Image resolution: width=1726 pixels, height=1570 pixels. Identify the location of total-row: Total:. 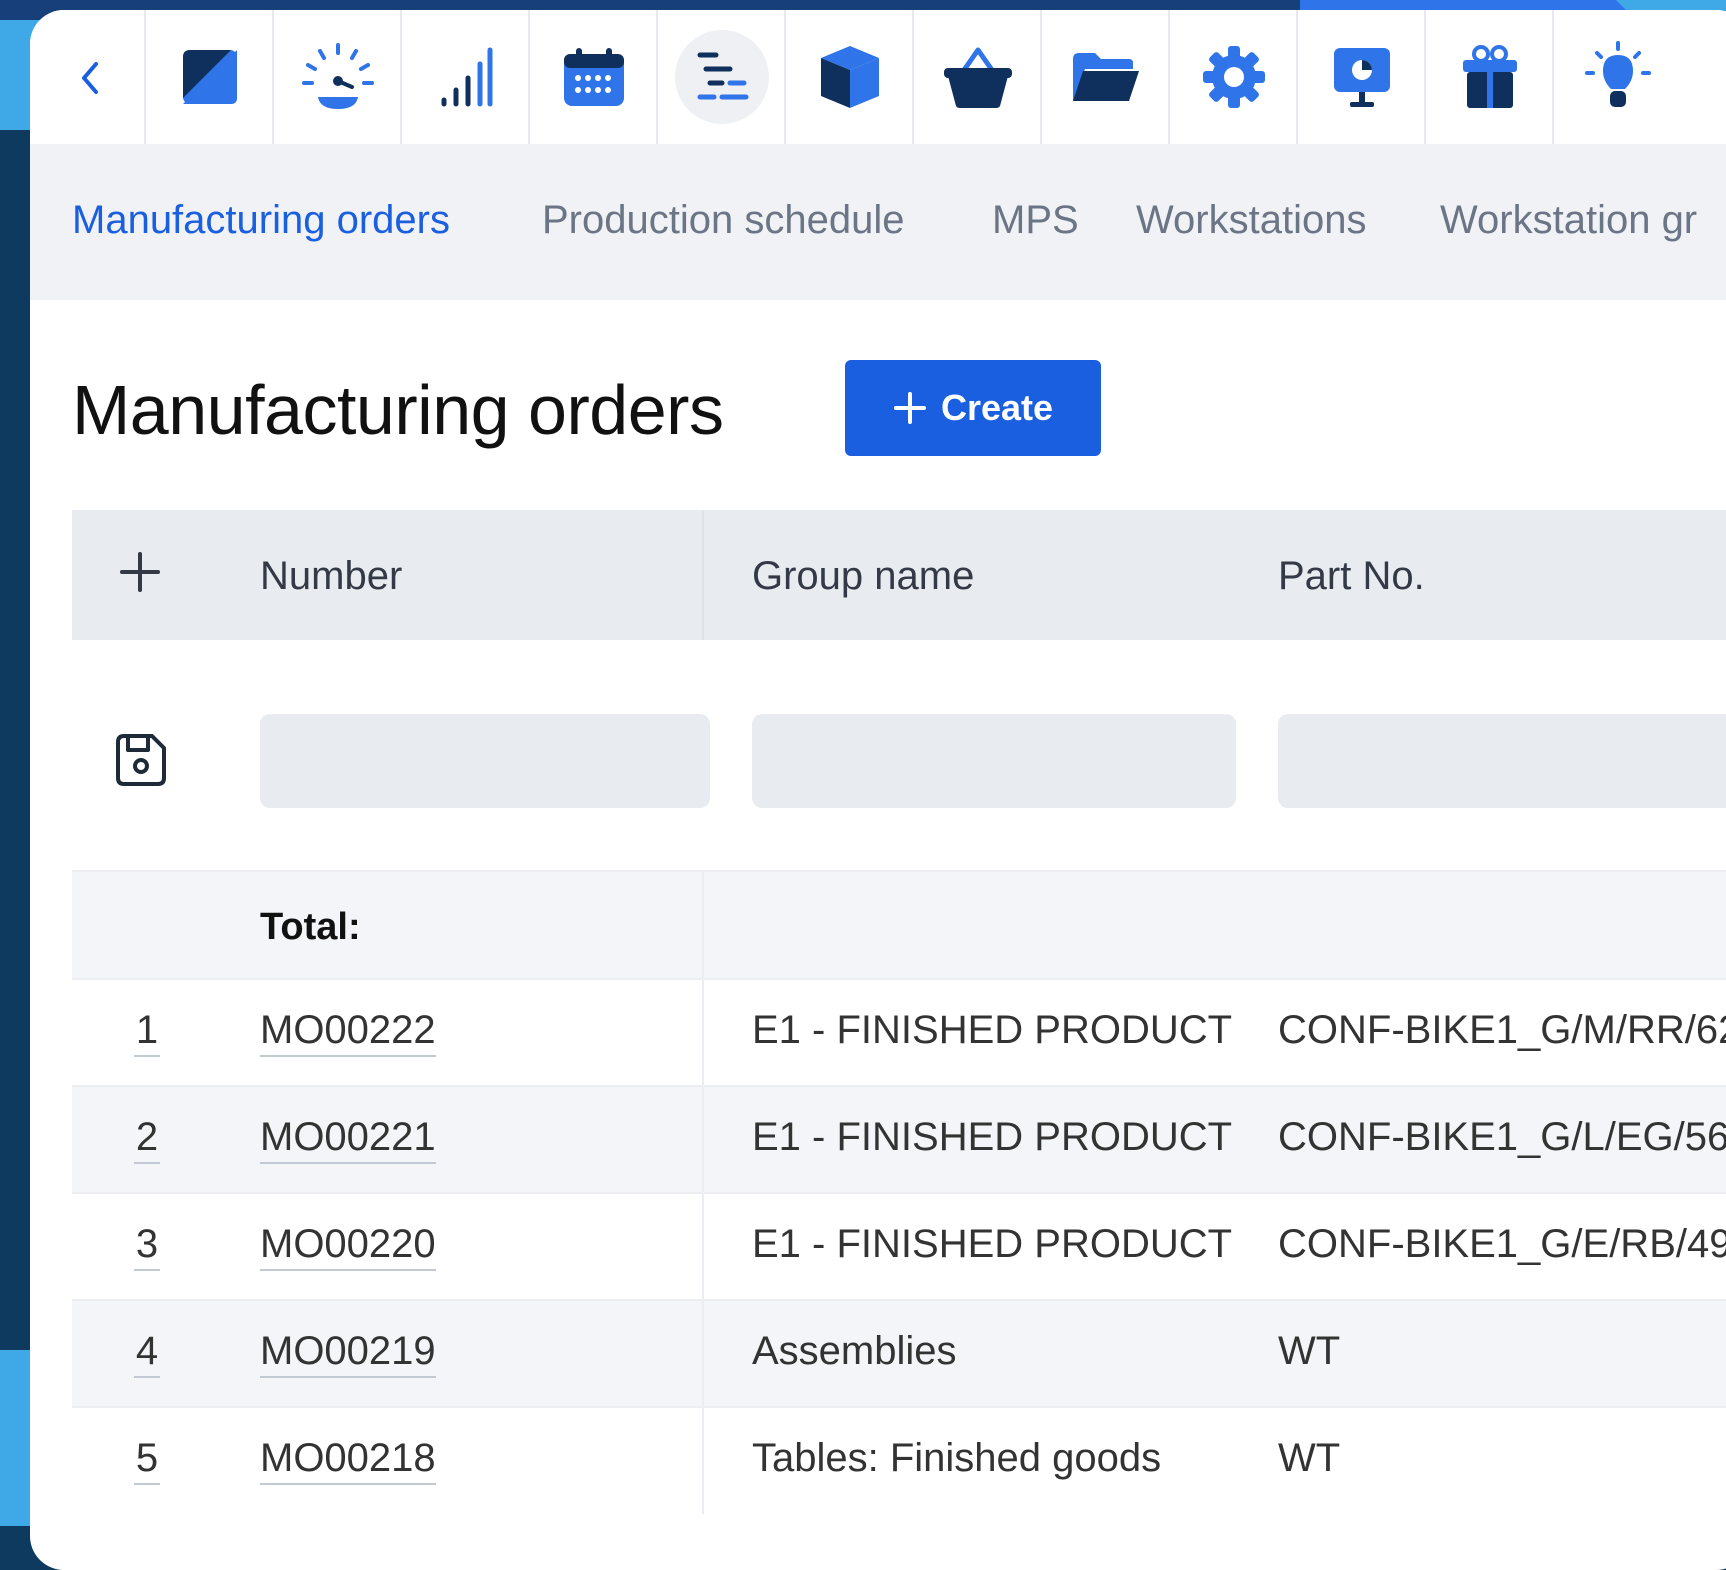
(899, 925).